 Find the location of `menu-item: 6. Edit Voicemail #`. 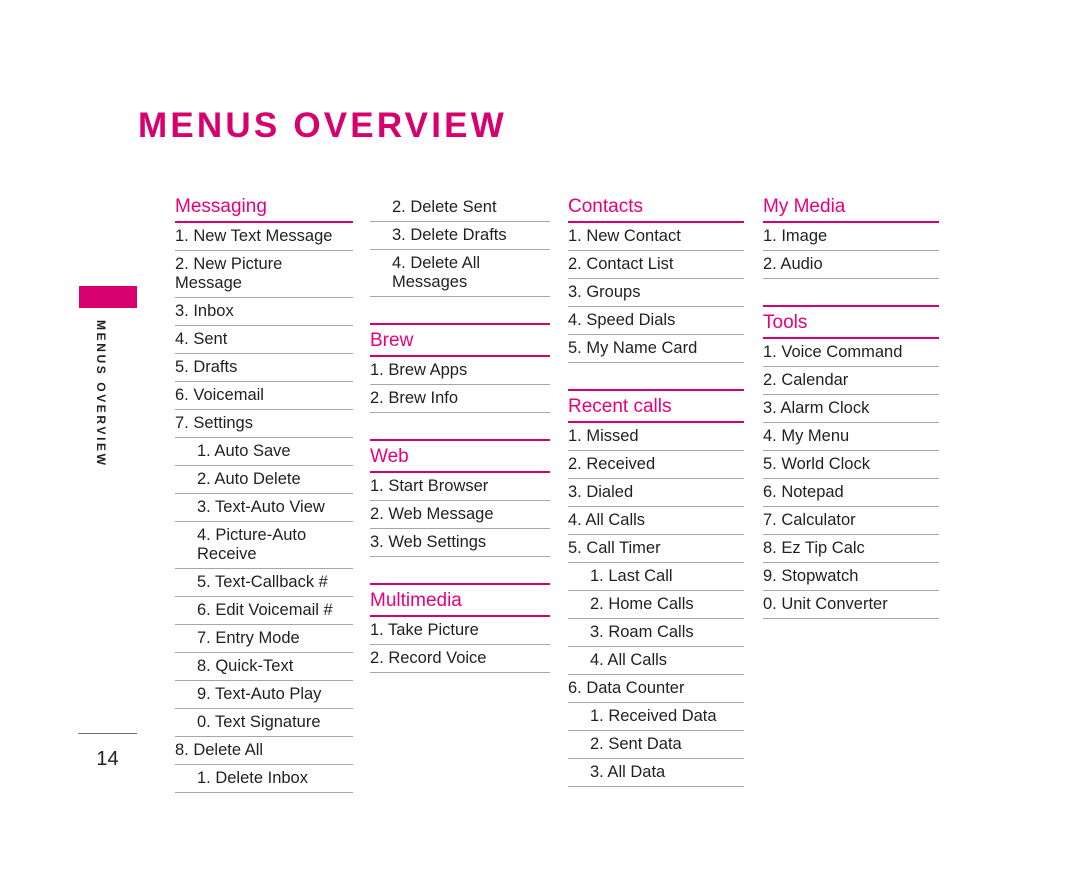

menu-item: 6. Edit Voicemail # is located at coordinates (264, 611).